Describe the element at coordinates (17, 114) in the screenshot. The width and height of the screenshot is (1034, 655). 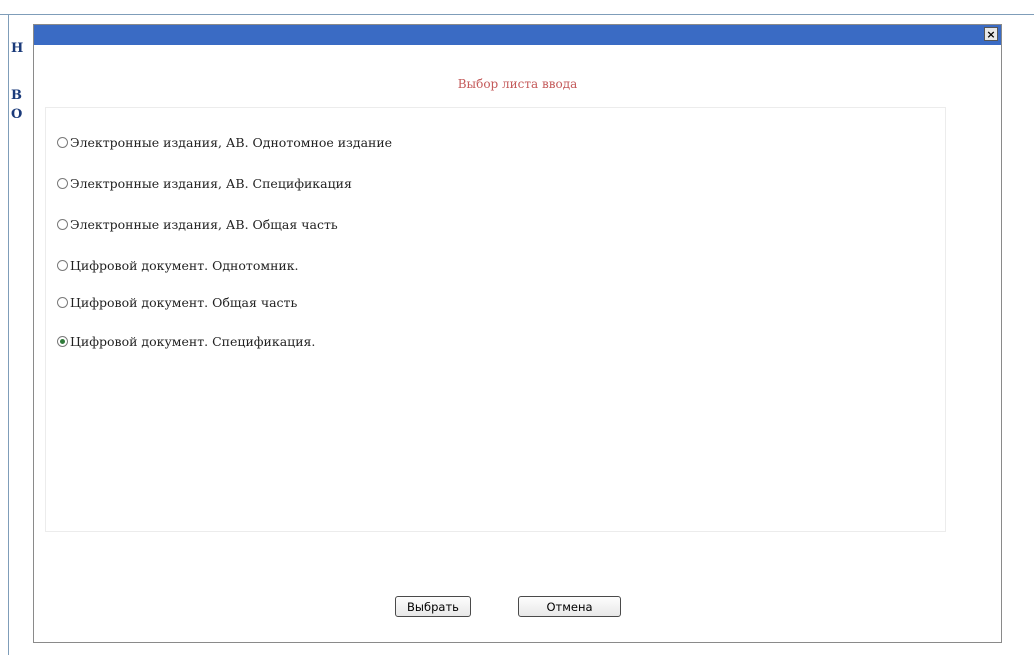
I see `background-text-fragment: О` at that location.